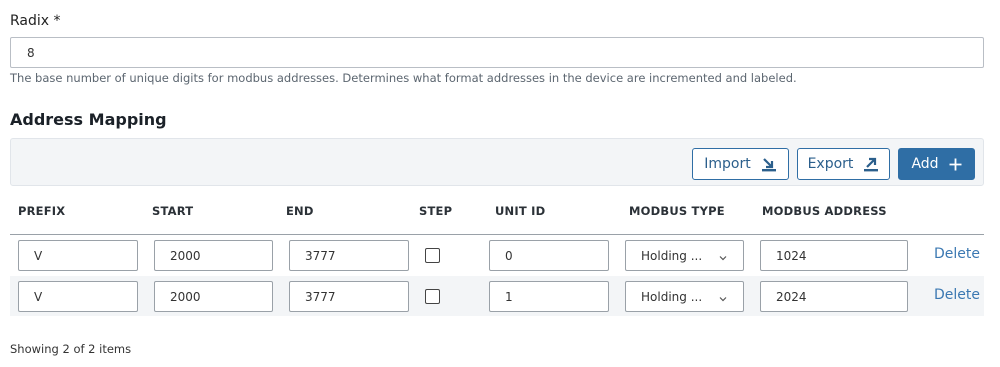 Image resolution: width=1000 pixels, height=367 pixels. Describe the element at coordinates (300, 211) in the screenshot. I see `column-header-end: END` at that location.